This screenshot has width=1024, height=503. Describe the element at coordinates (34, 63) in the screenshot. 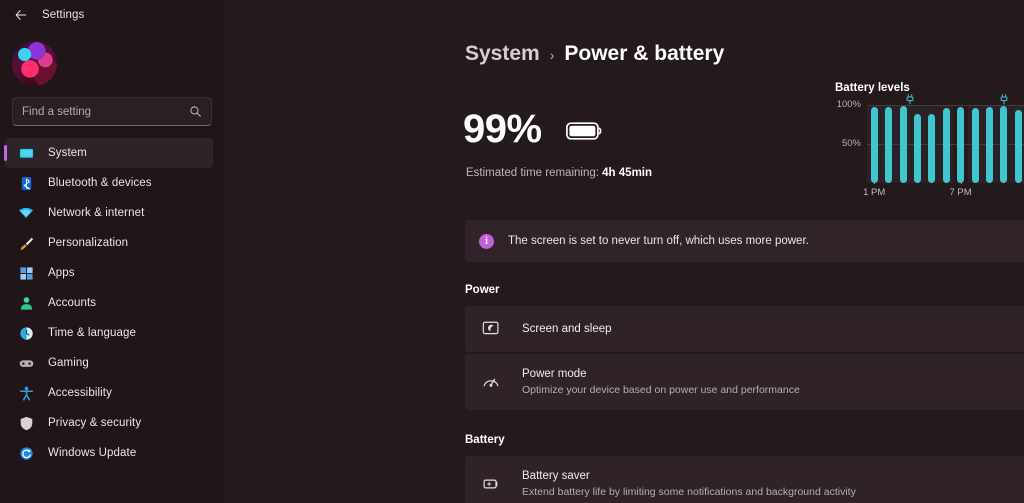

I see `avatar` at that location.